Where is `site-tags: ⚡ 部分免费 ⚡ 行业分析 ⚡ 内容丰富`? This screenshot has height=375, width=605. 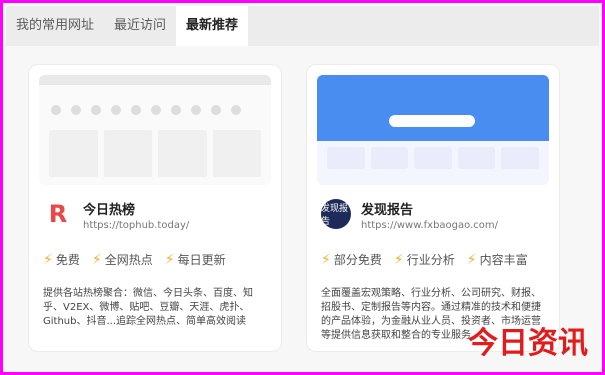 site-tags: ⚡ 部分免费 ⚡ 行业分析 ⚡ 内容丰富 is located at coordinates (424, 259).